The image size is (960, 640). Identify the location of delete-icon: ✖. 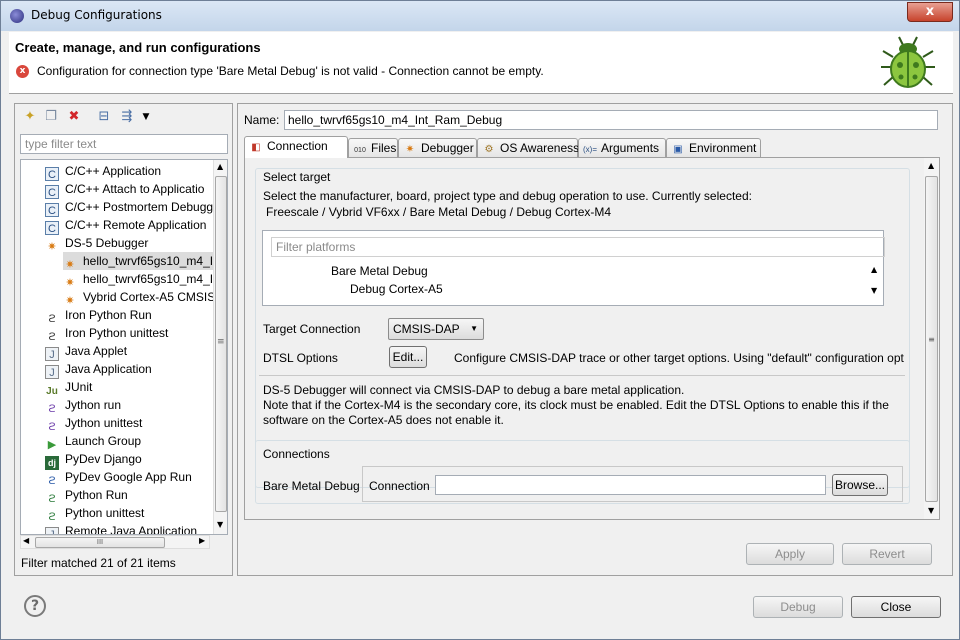
(74, 117).